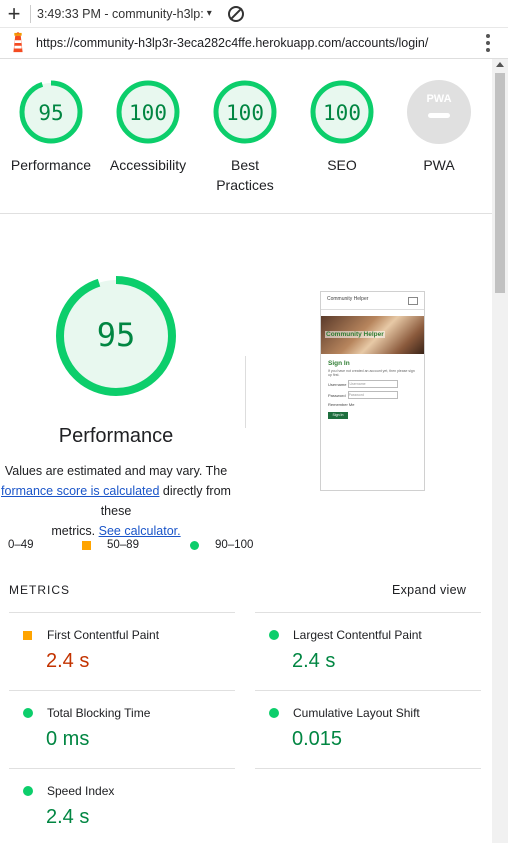  Describe the element at coordinates (245, 185) in the screenshot. I see `best-practices-label-line2: Practices` at that location.